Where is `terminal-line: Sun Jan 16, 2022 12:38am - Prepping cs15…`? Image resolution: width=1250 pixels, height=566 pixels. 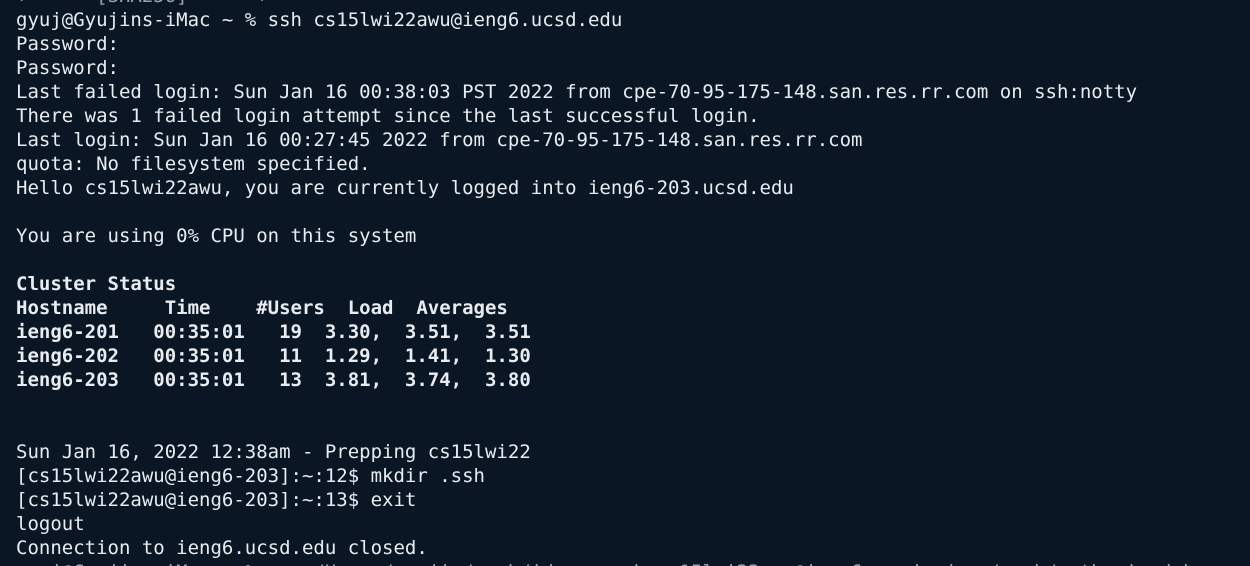 terminal-line: Sun Jan 16, 2022 12:38am - Prepping cs15… is located at coordinates (273, 452).